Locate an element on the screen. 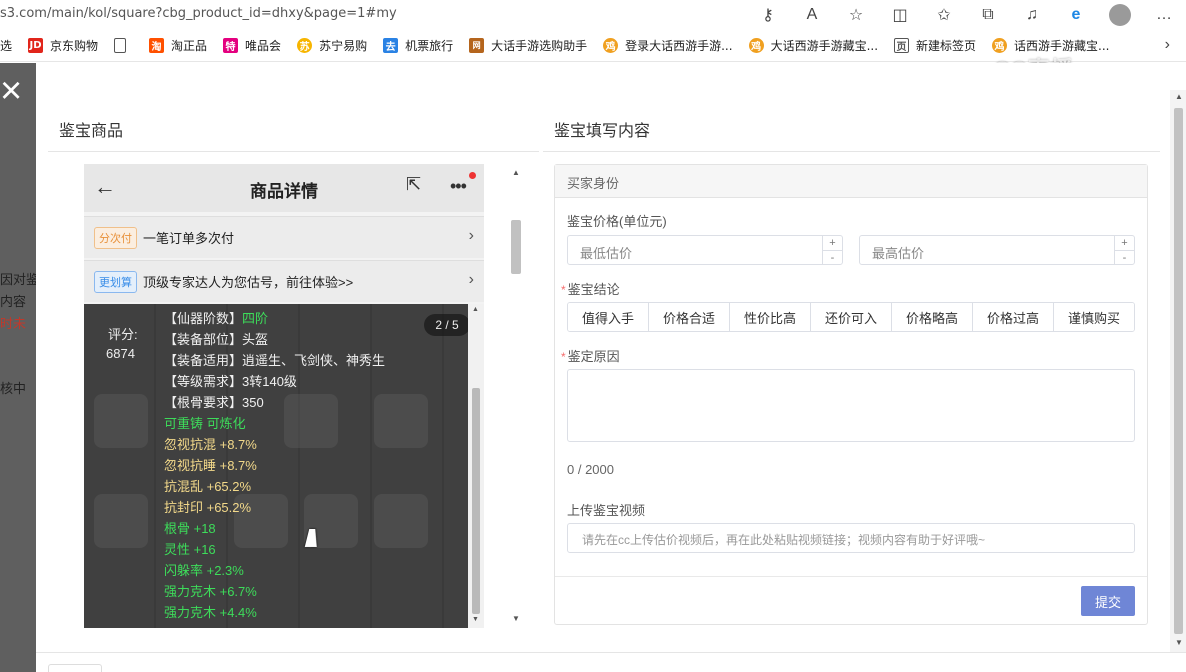  preview-inner-scrollbar: ▲ ▼ is located at coordinates (476, 466).